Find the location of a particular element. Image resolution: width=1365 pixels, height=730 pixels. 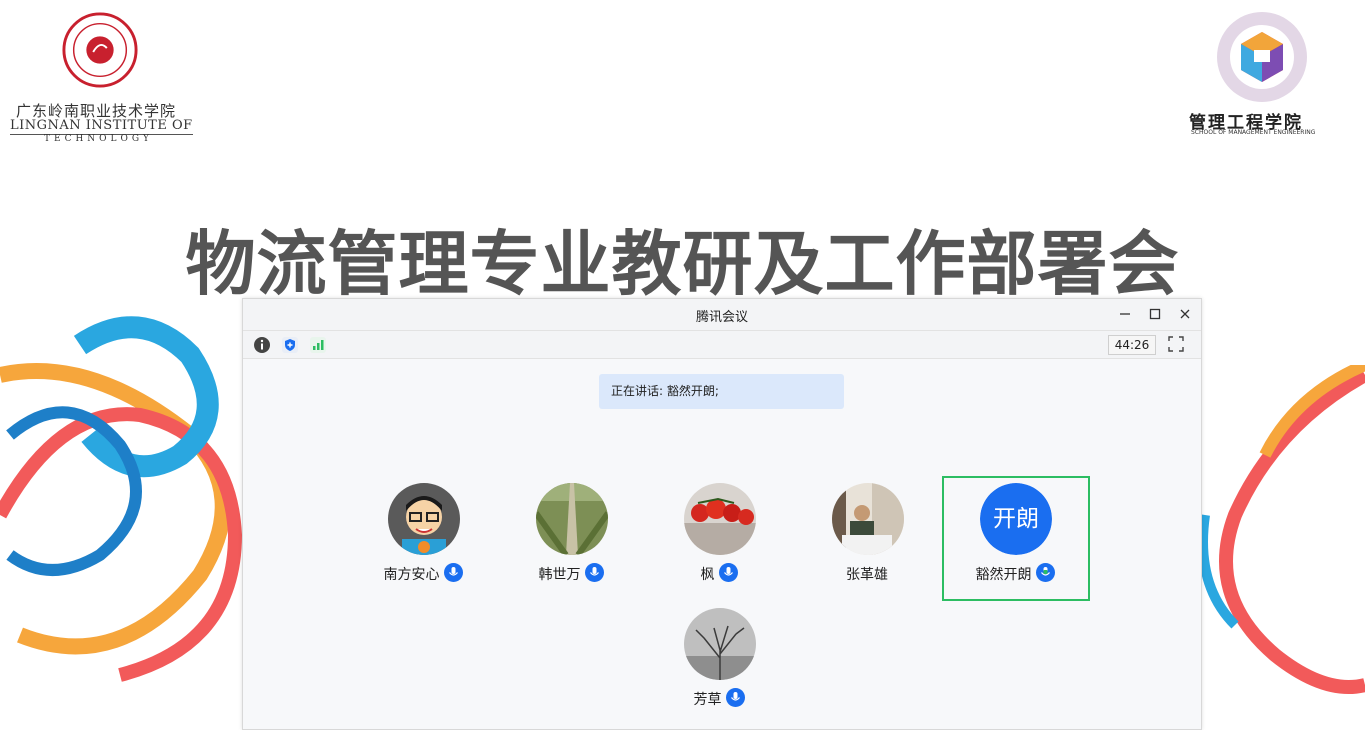

close-icon is located at coordinates (1185, 314).